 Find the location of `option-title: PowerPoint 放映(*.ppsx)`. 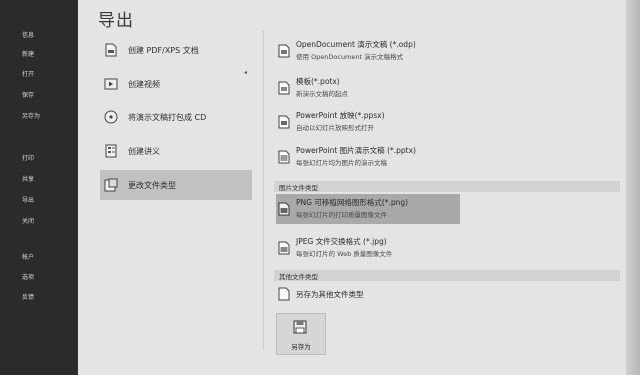

option-title: PowerPoint 放映(*.ppsx) is located at coordinates (340, 115).